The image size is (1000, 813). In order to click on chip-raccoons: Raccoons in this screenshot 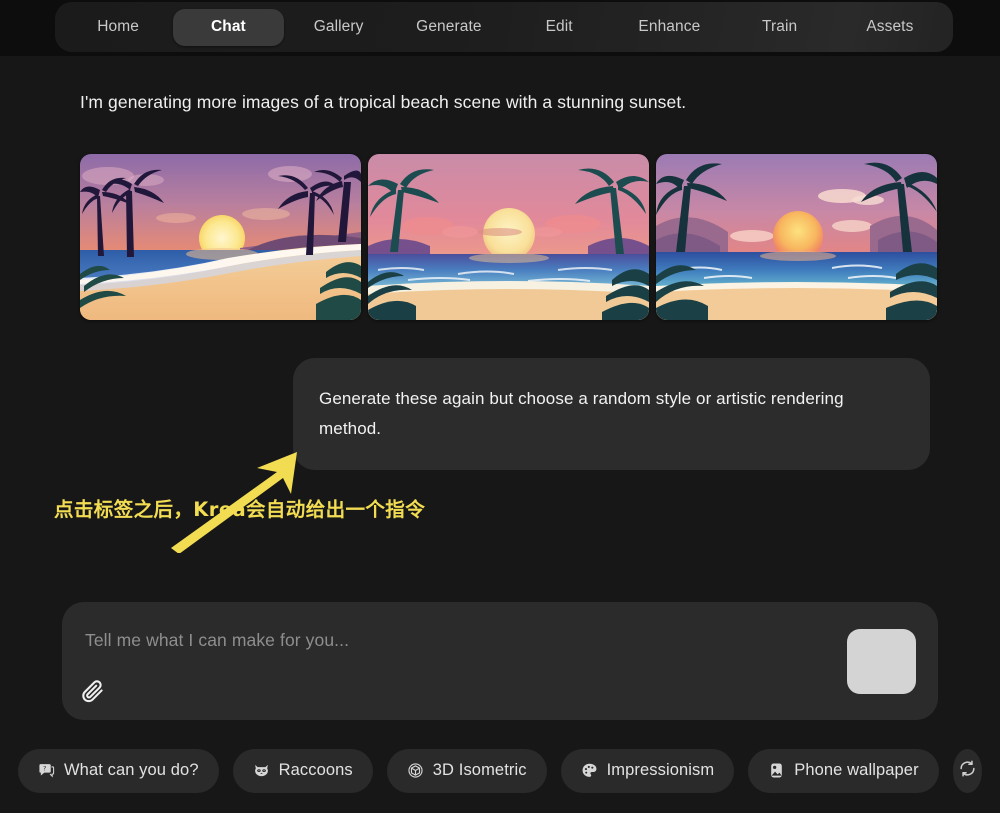, I will do `click(302, 770)`.